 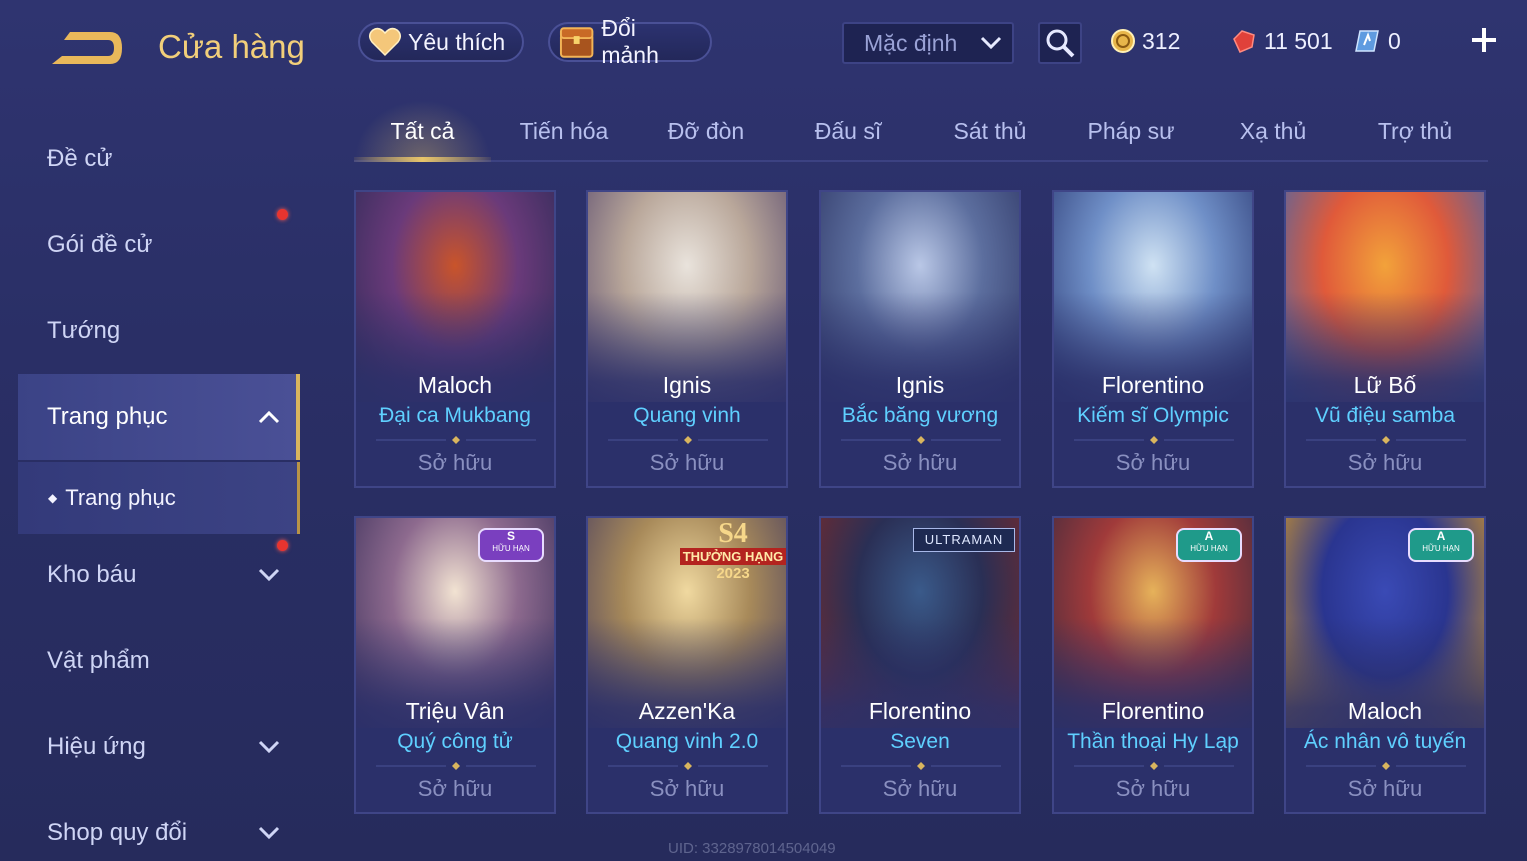 What do you see at coordinates (1153, 415) in the screenshot?
I see `skin-name: Kiếm sĩ Olympic` at bounding box center [1153, 415].